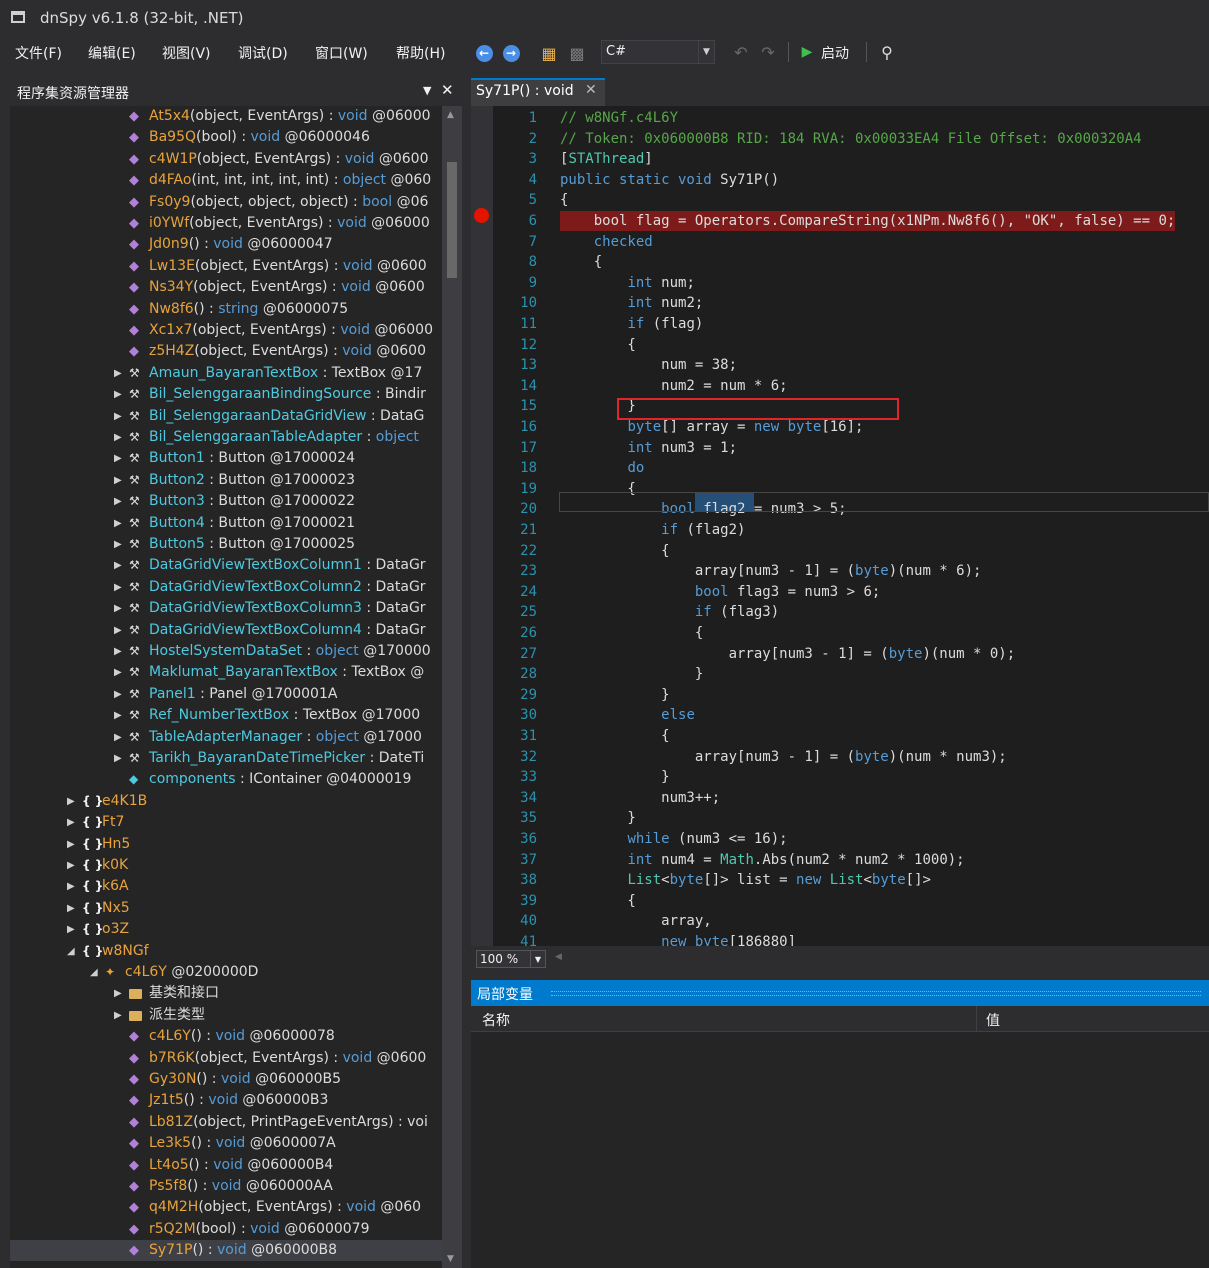 This screenshot has height=1268, width=1209. I want to click on tree-row: ▶ ⚒ Button4 : Button @17000021, so click(226, 523).